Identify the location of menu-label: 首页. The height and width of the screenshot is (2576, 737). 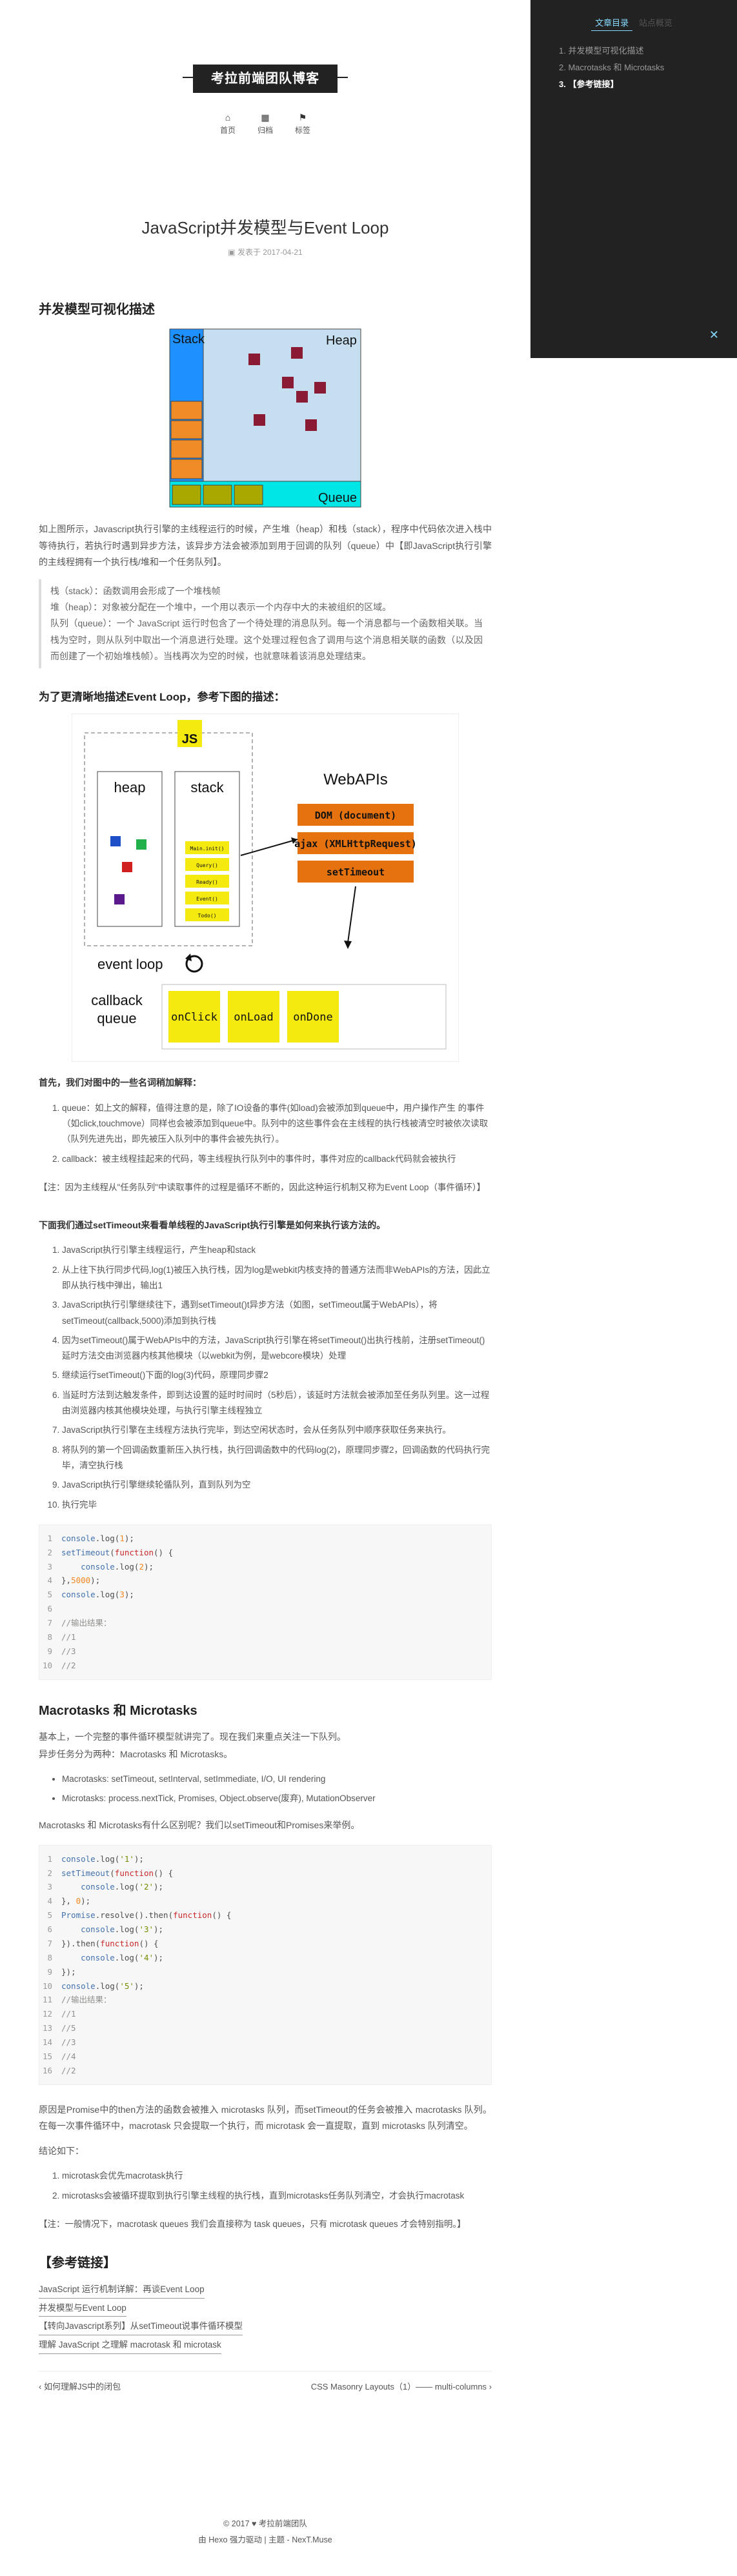
(228, 130).